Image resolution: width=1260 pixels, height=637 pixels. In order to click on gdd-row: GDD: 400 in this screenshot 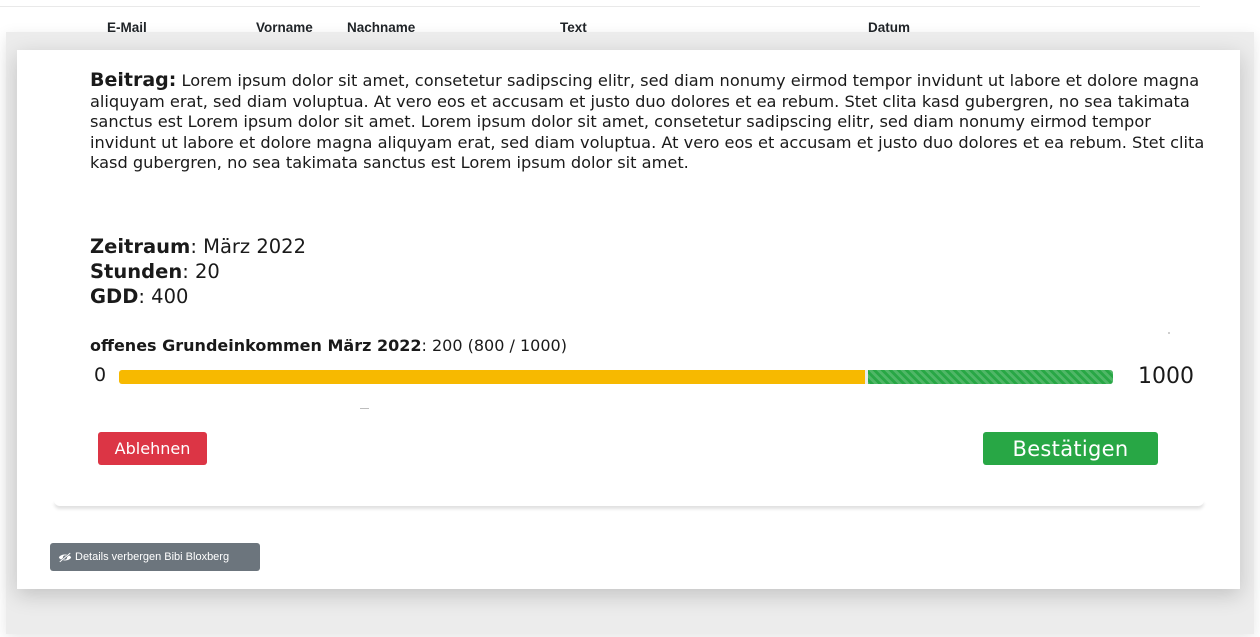, I will do `click(139, 296)`.